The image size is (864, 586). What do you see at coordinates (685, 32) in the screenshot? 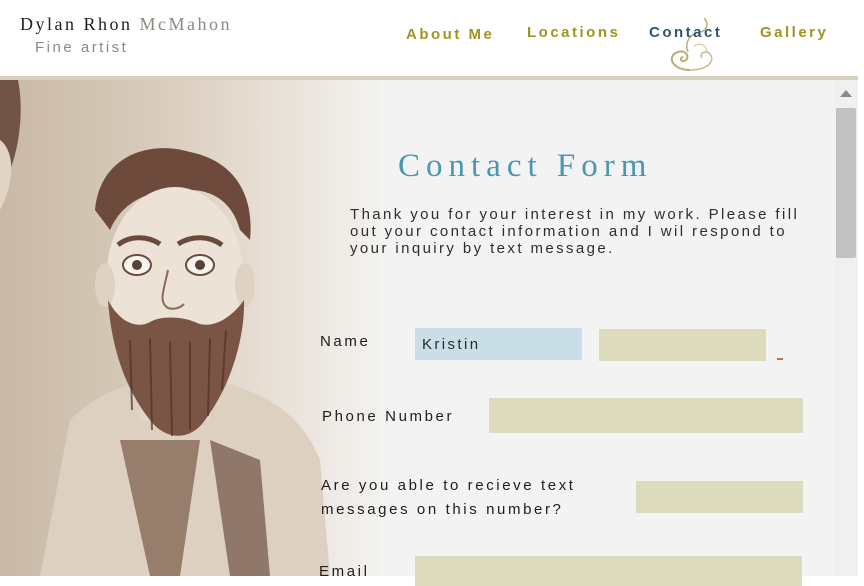
I see `nav-contact: Contact` at bounding box center [685, 32].